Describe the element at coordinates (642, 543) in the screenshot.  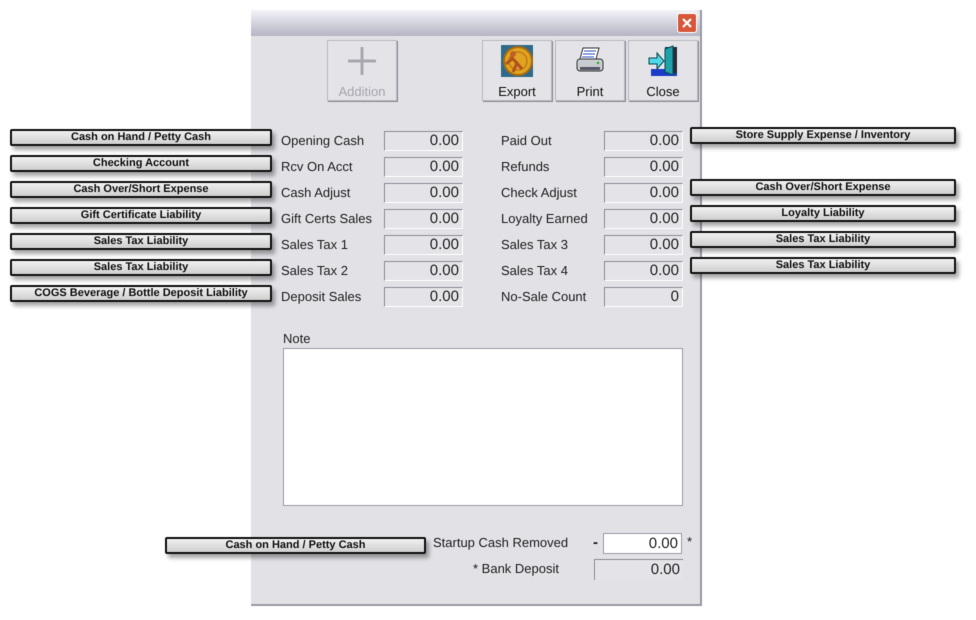
I see `startup-cash-field: 0.00` at that location.